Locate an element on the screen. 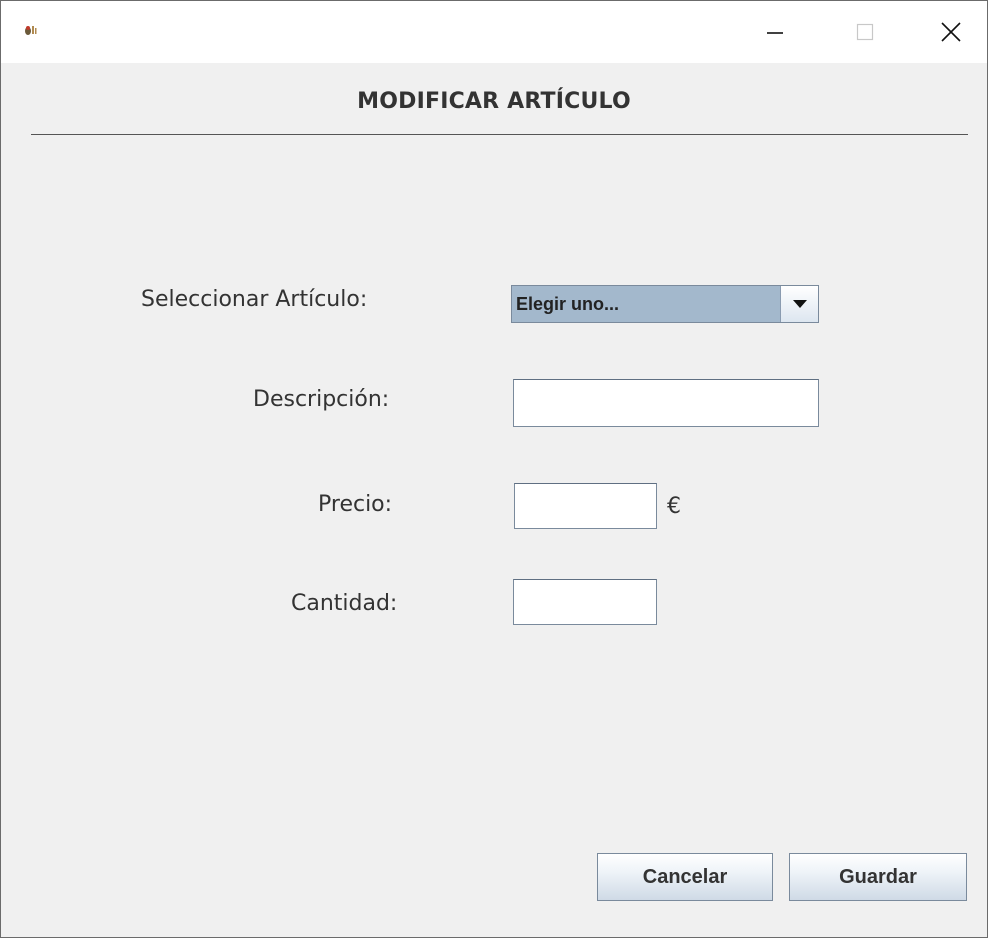 Image resolution: width=988 pixels, height=938 pixels. page-title: MODIFICAR ARTÍCULO is located at coordinates (494, 101).